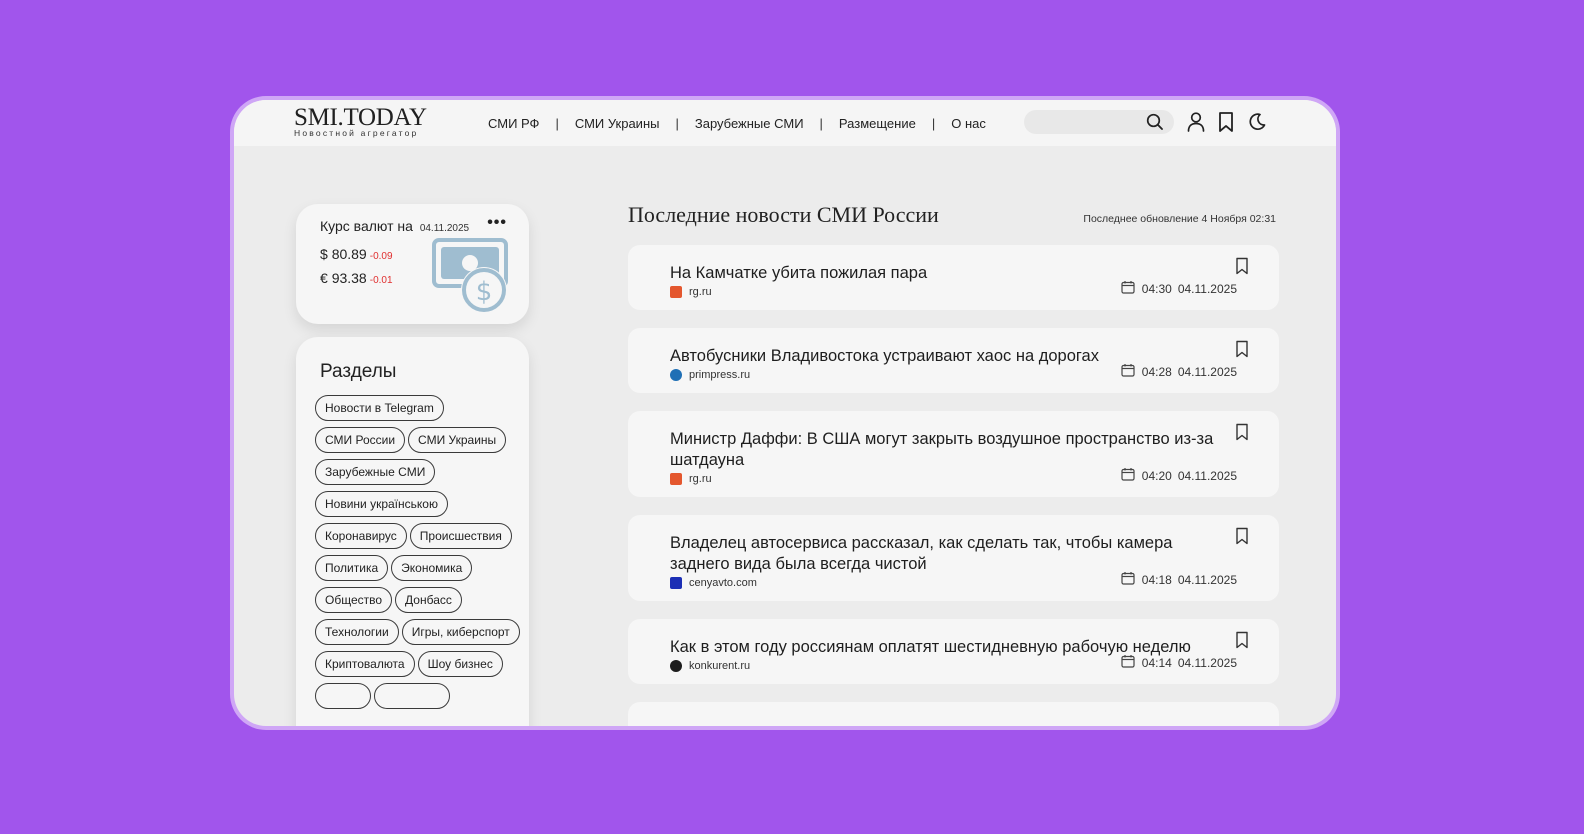 The image size is (1584, 834). I want to click on money-icon: $, so click(472, 279).